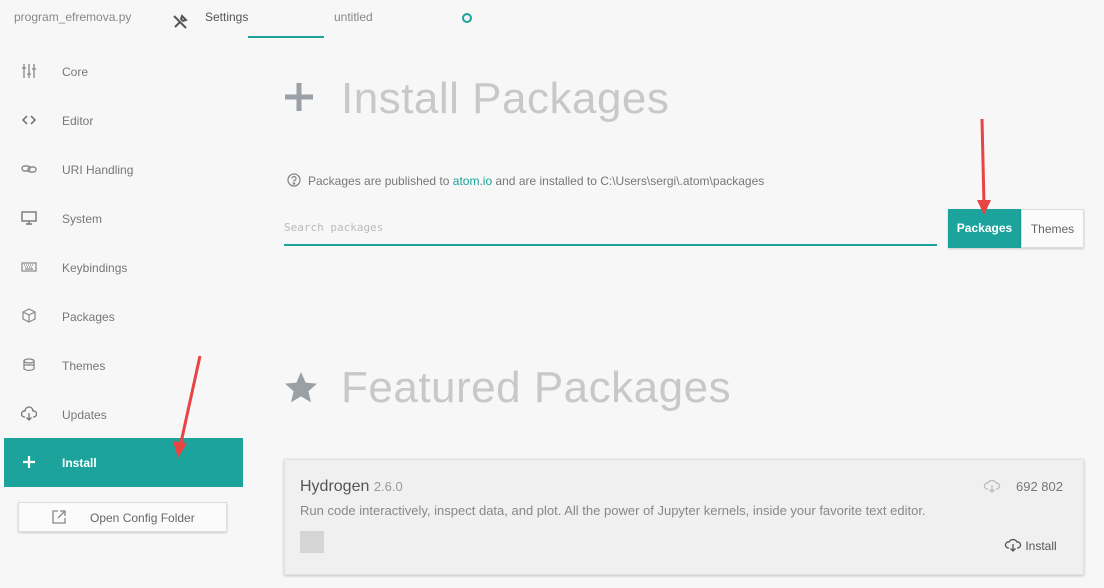 This screenshot has width=1104, height=588. I want to click on annotation-arrow-packages, so click(984, 166).